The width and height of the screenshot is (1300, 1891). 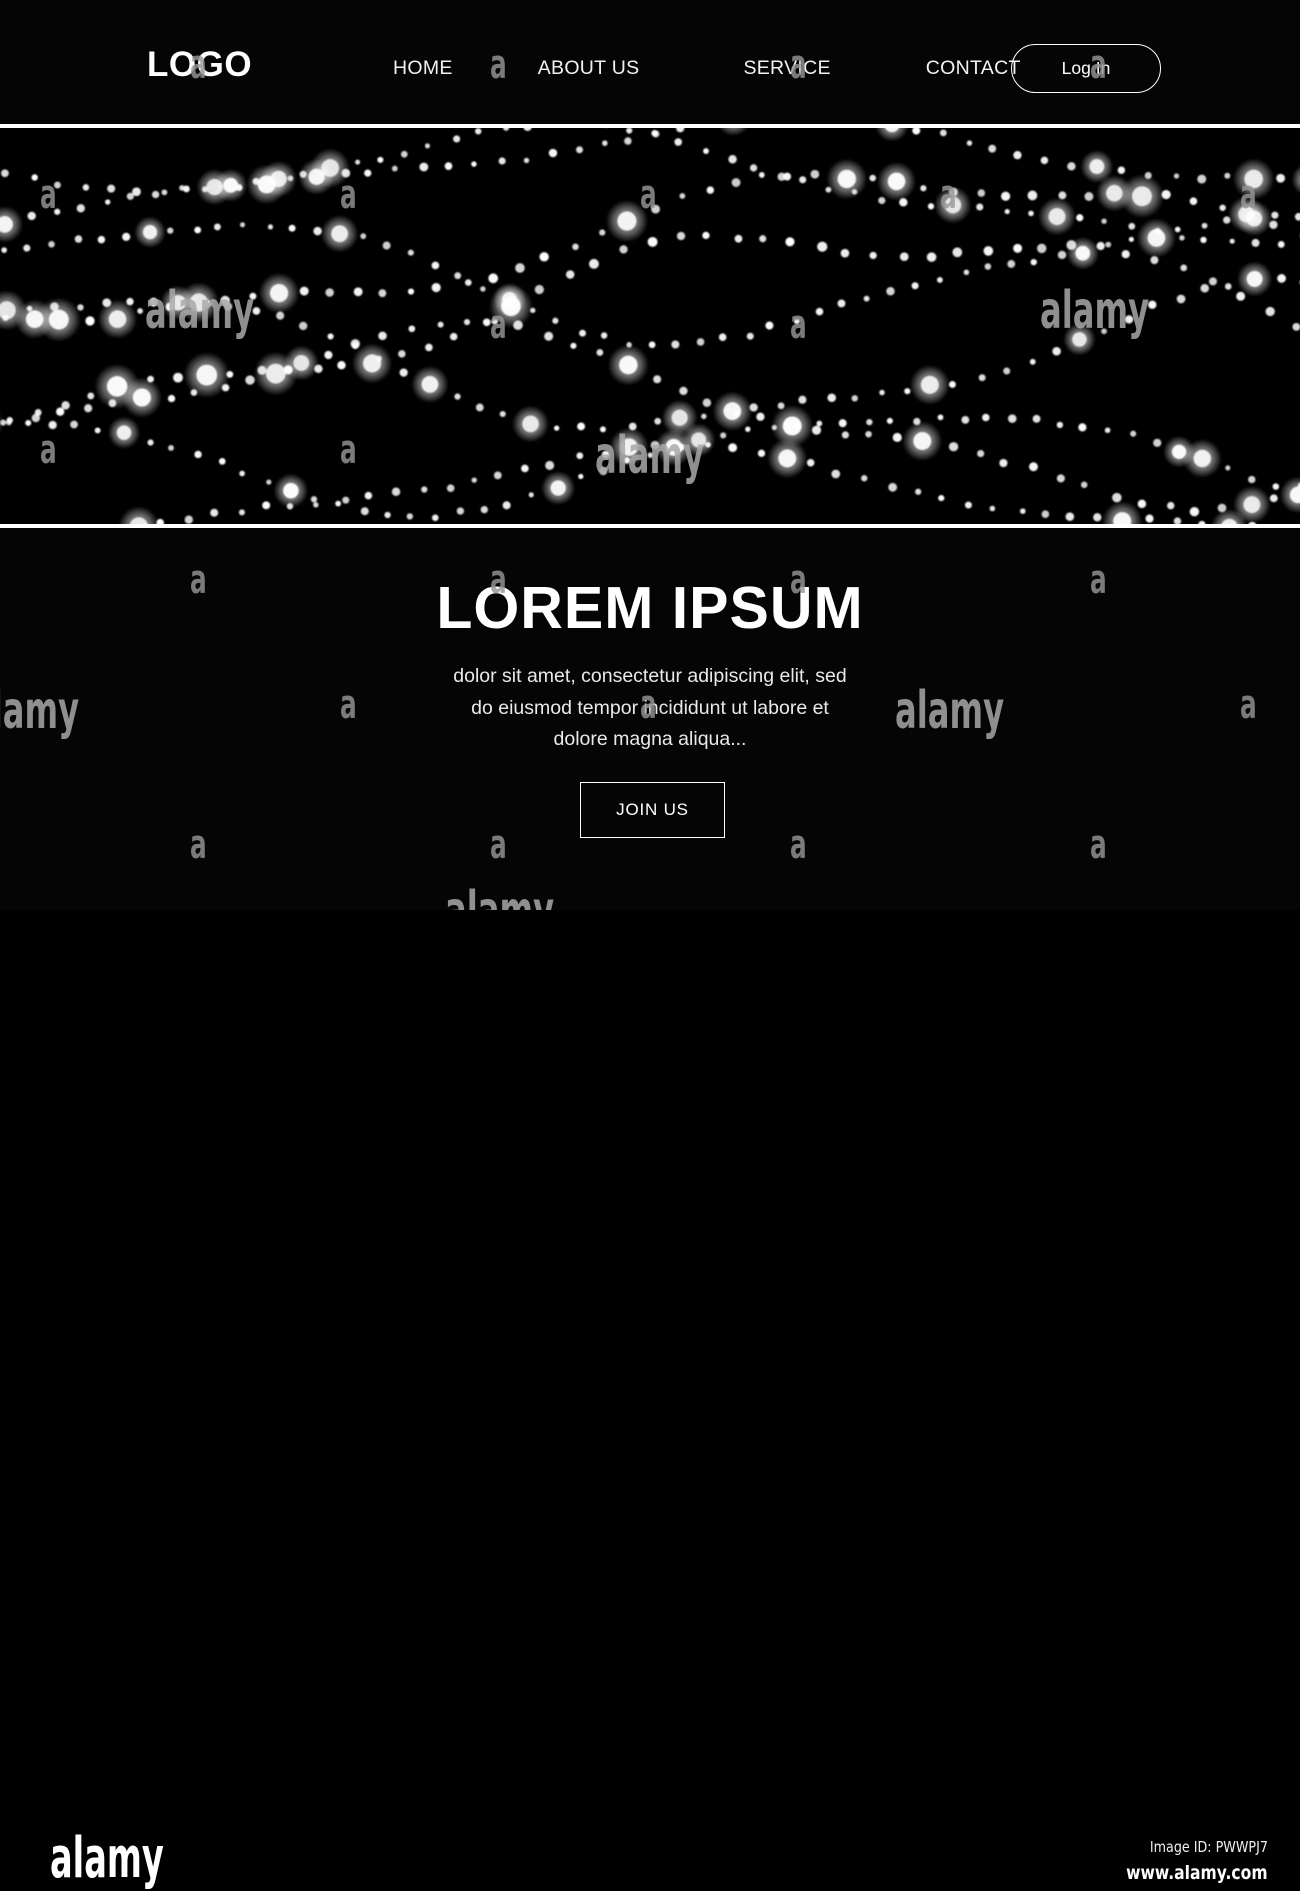 I want to click on stock-footer-bar: alamy Image ID: PWWPJ7 www.alamy.com, so click(x=650, y=952).